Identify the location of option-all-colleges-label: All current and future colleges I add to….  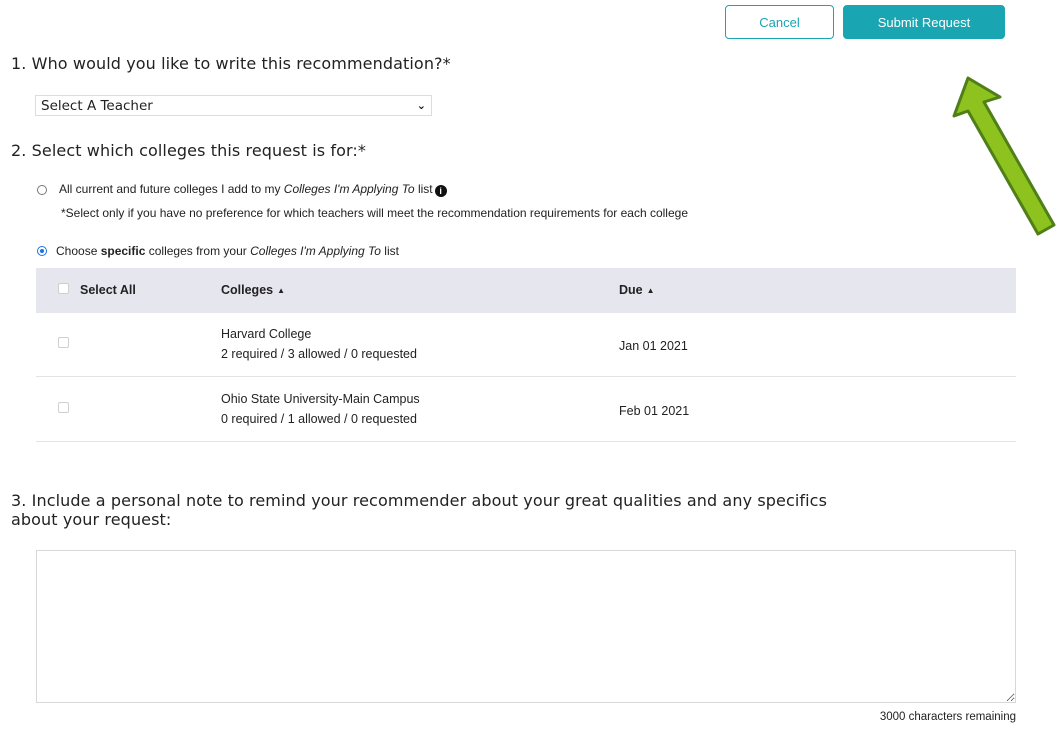
(253, 189).